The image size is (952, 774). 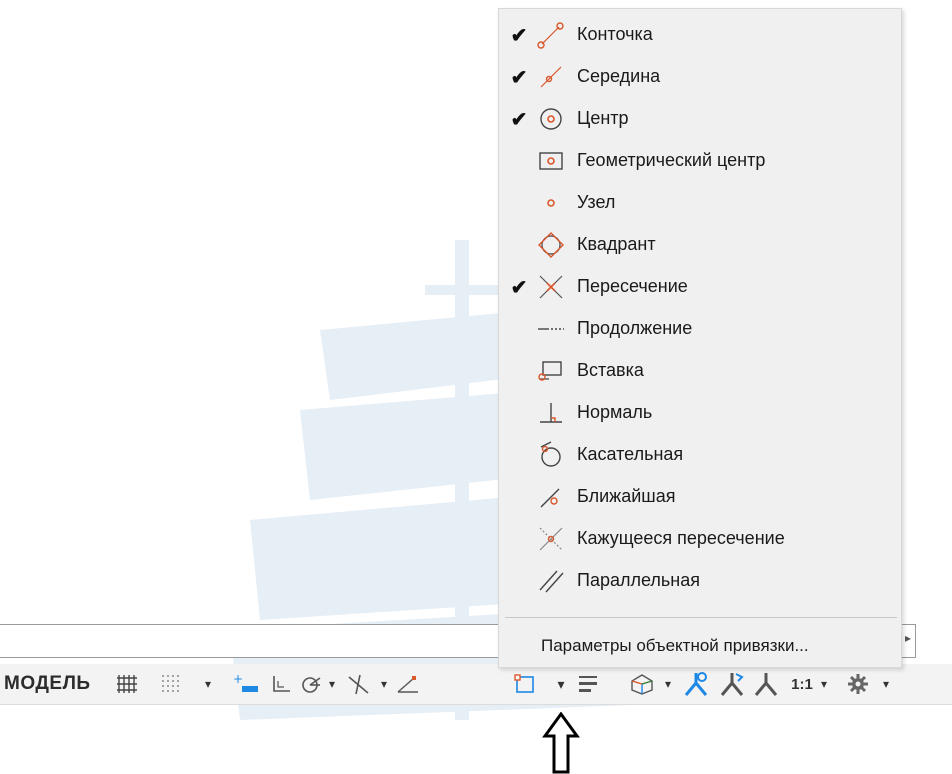 I want to click on menu-item-insertion: Вставка, so click(x=700, y=371).